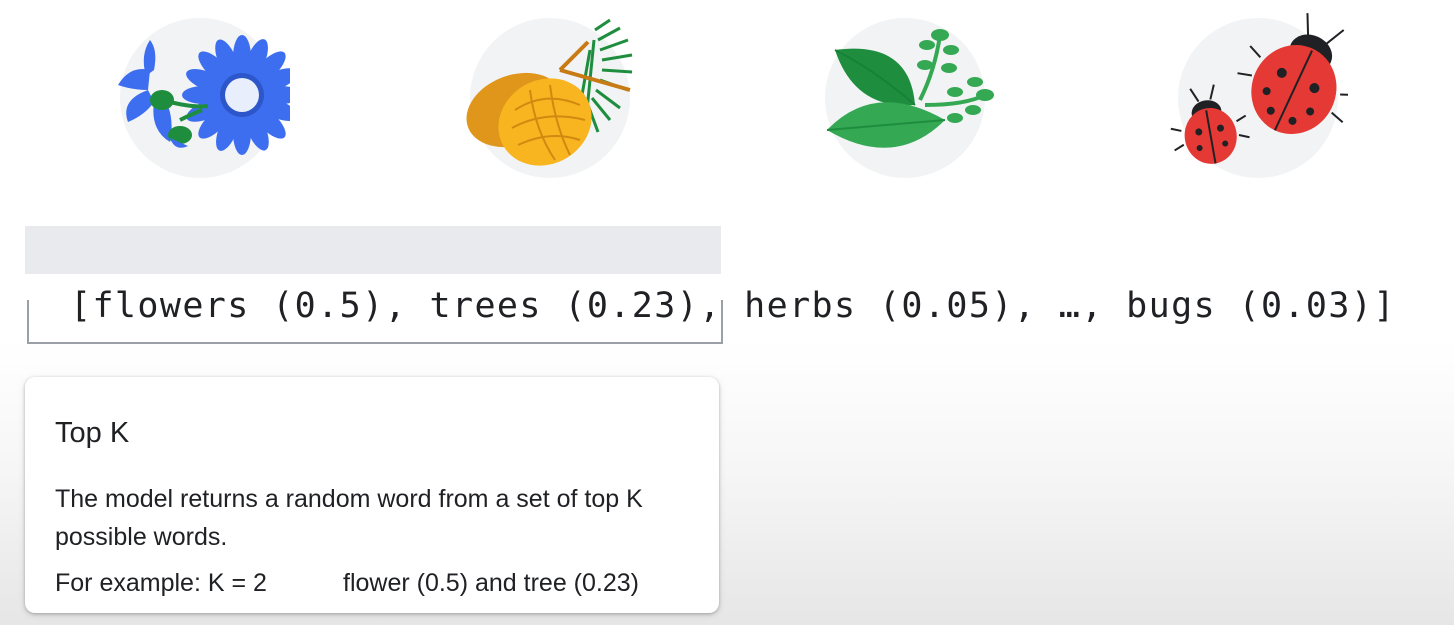  I want to click on card-example-label: For example: K = 2, so click(161, 583).